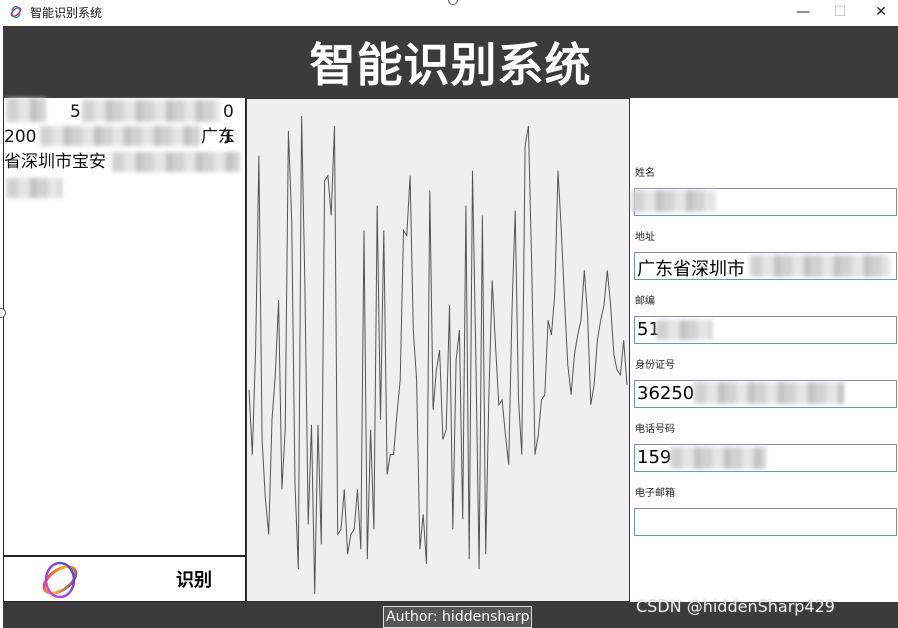 This screenshot has width=898, height=628. What do you see at coordinates (655, 429) in the screenshot?
I see `phone-label: 电话号码` at bounding box center [655, 429].